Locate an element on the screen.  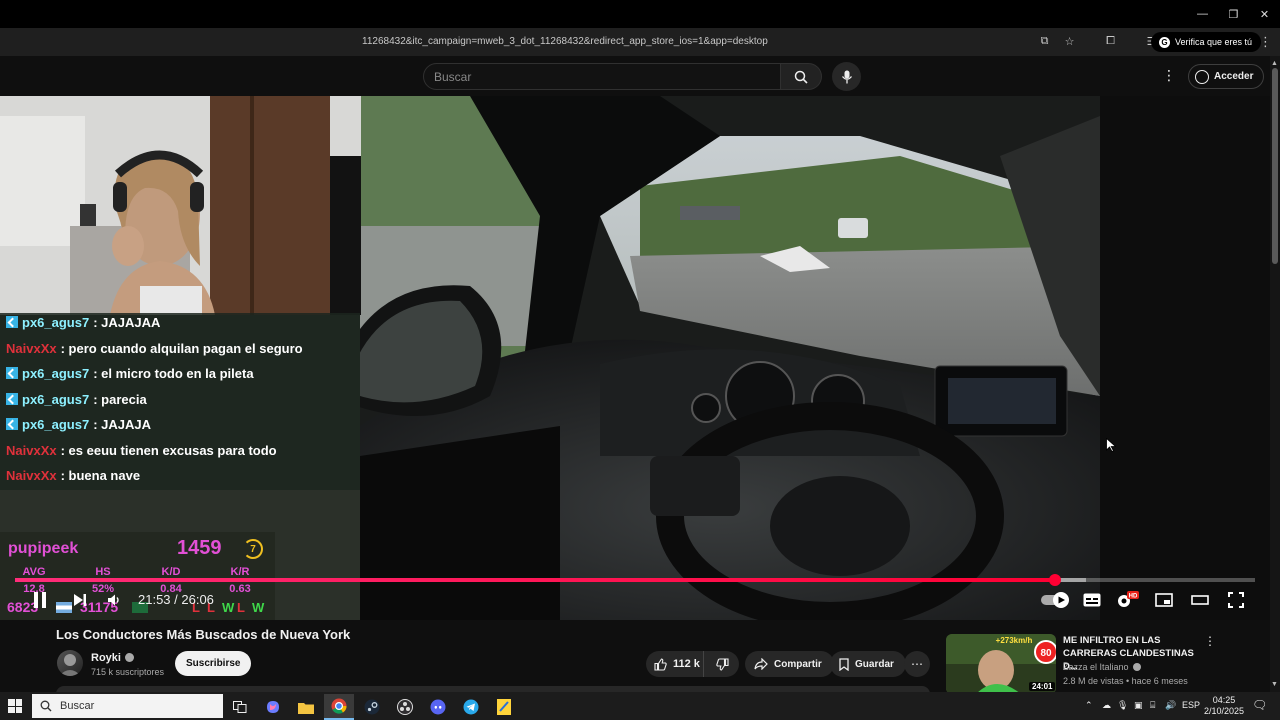
close-icon: ✕ is located at coordinates (1264, 14).